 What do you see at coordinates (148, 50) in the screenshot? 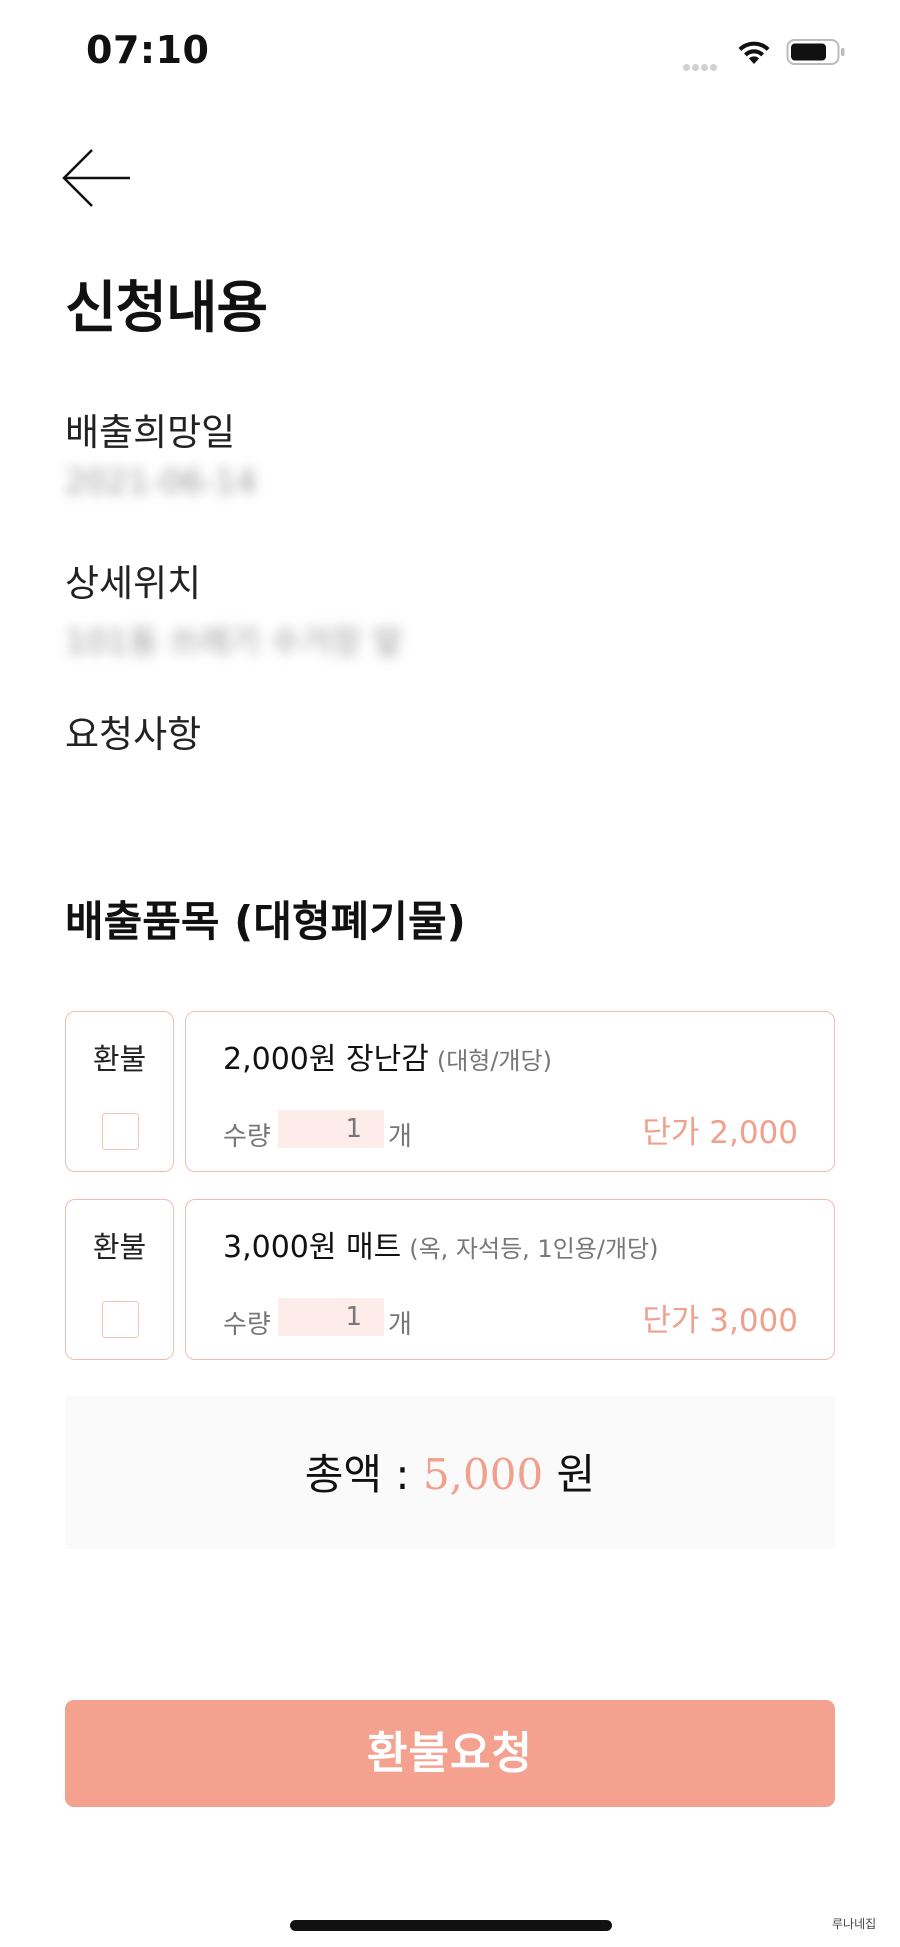
I see `status-time: 07:10` at bounding box center [148, 50].